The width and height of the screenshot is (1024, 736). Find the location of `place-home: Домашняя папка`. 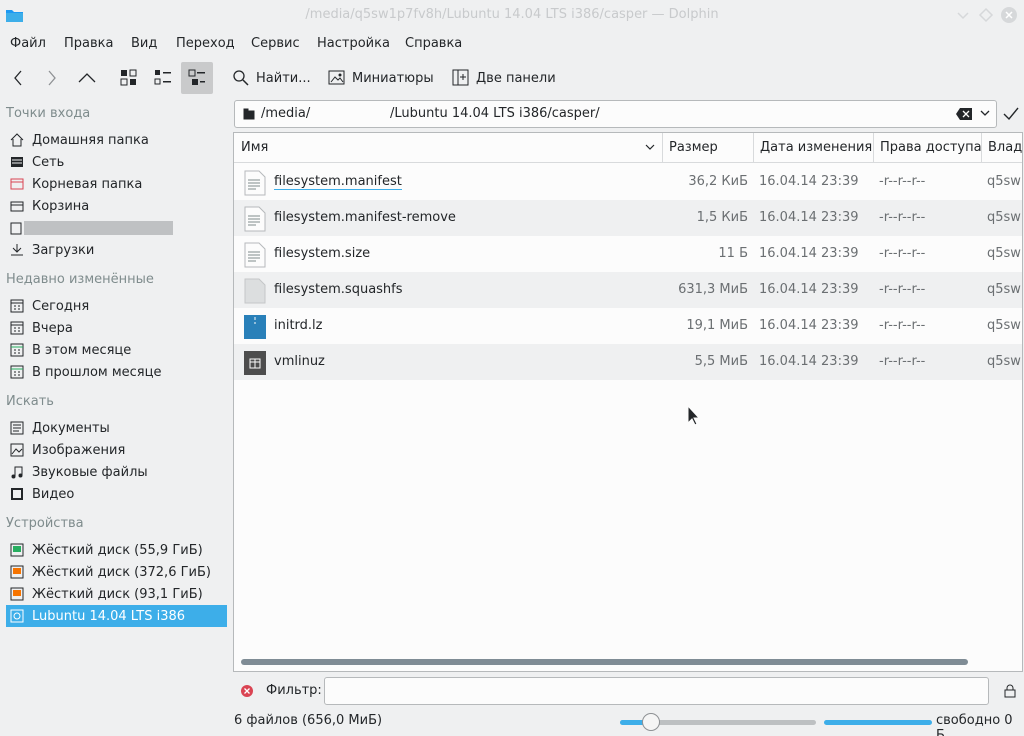

place-home: Домашняя папка is located at coordinates (116, 140).